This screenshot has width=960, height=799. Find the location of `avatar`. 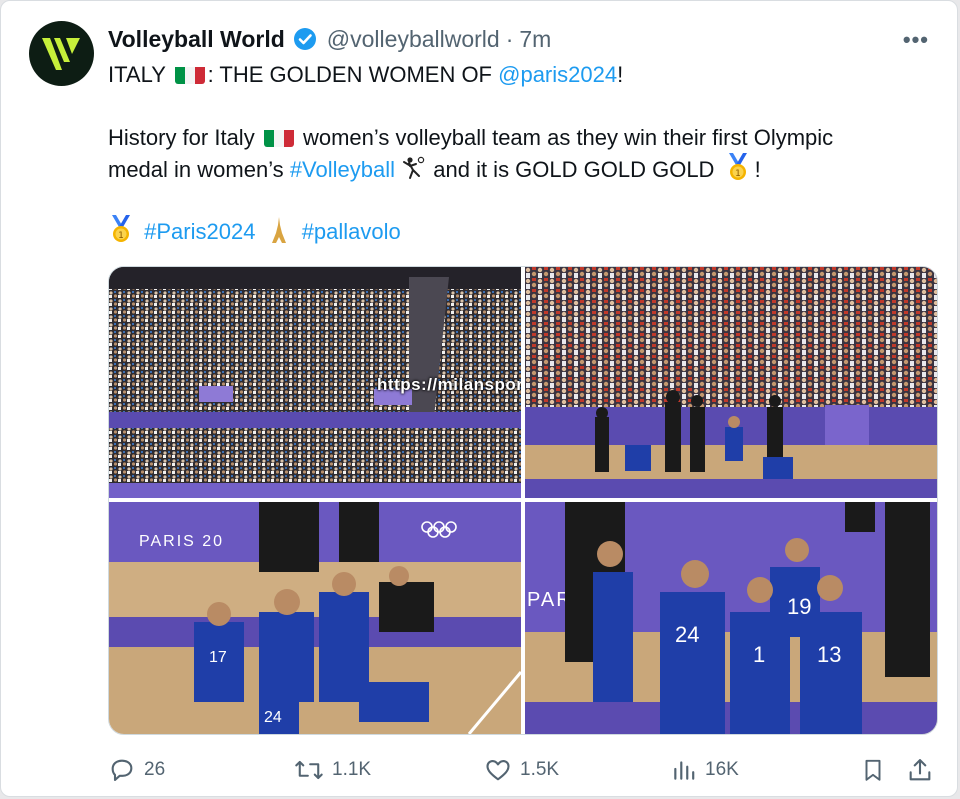

avatar is located at coordinates (61, 53).